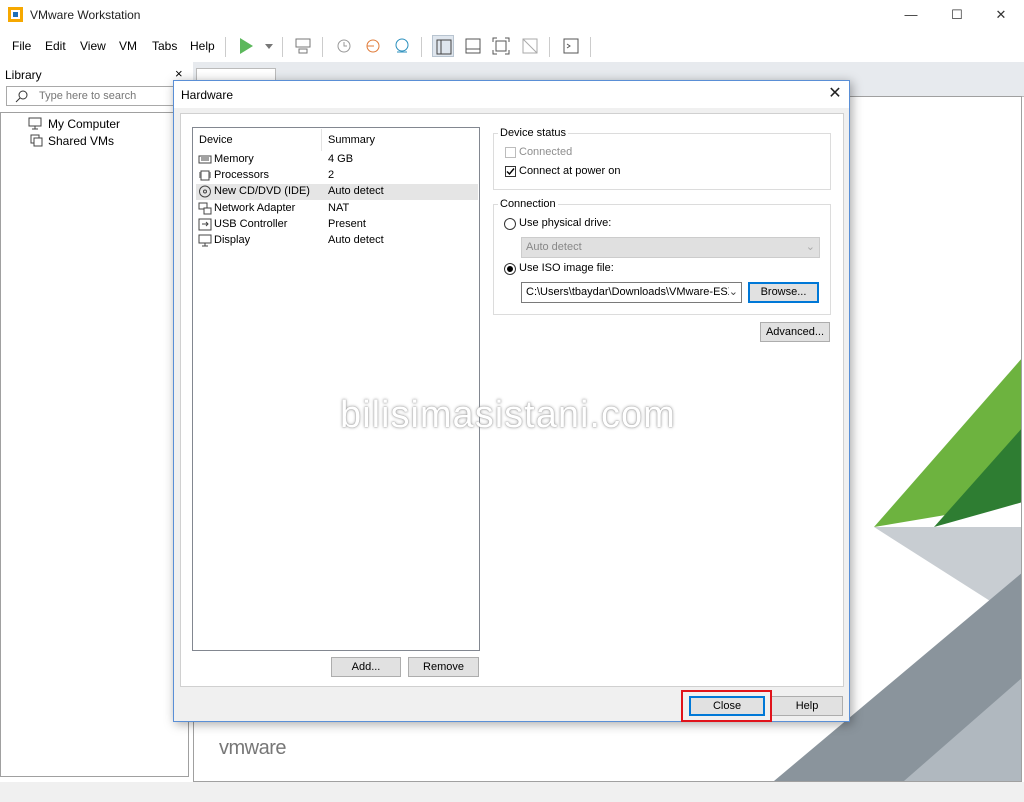 This screenshot has width=1024, height=802. What do you see at coordinates (246, 46) in the screenshot?
I see `power-on-icon` at bounding box center [246, 46].